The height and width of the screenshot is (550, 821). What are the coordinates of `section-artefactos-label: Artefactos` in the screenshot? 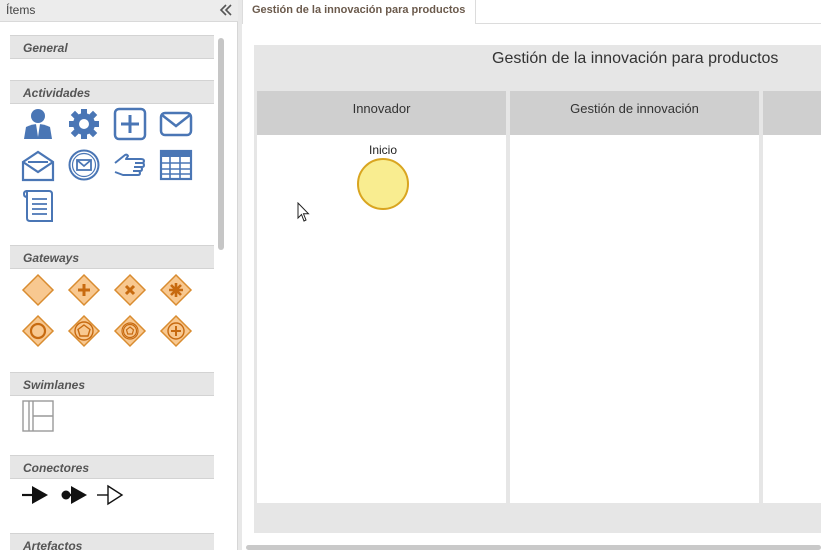 It's located at (53, 544).